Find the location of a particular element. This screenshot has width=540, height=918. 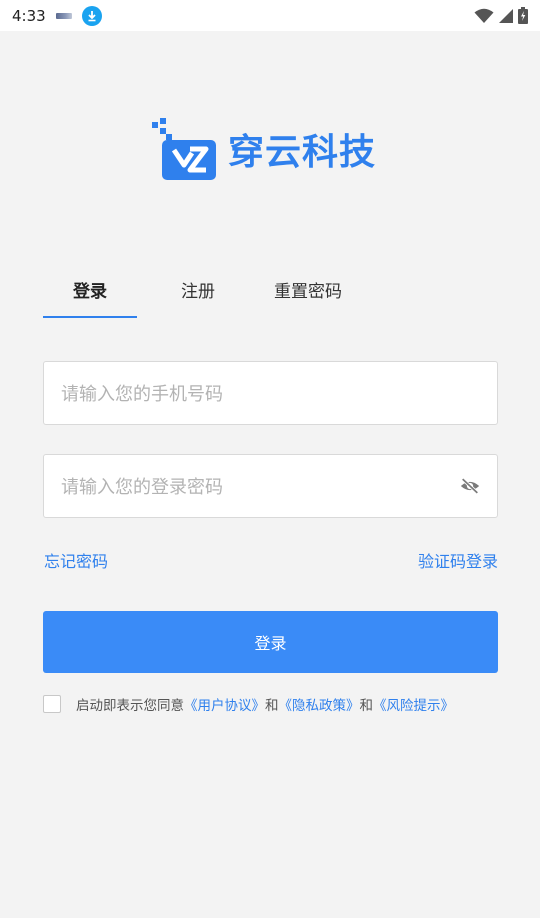

battery-icon is located at coordinates (523, 15).